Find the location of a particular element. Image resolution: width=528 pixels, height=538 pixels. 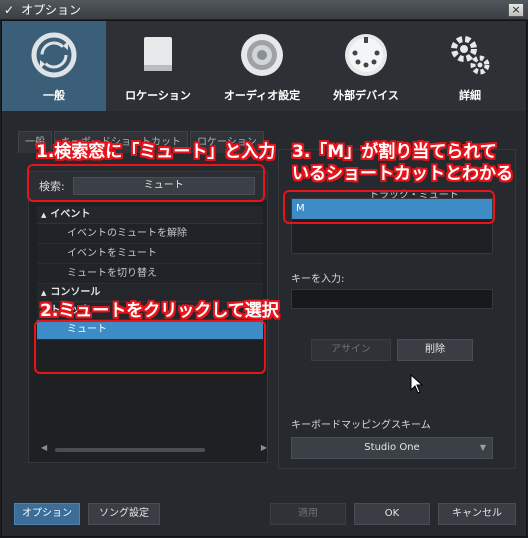

category-location: ロケーション is located at coordinates (158, 66).